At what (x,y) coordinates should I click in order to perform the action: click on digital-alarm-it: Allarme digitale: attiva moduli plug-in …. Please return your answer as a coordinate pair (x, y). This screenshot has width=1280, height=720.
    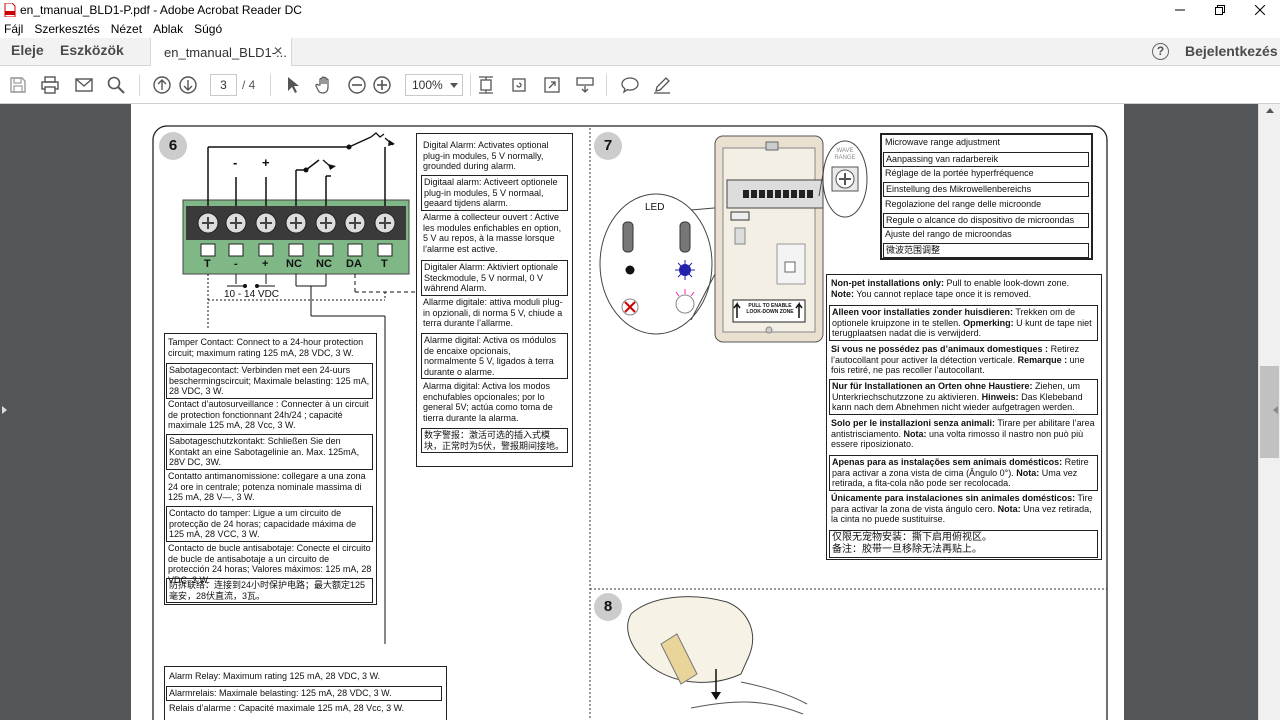
    Looking at the image, I should click on (493, 313).